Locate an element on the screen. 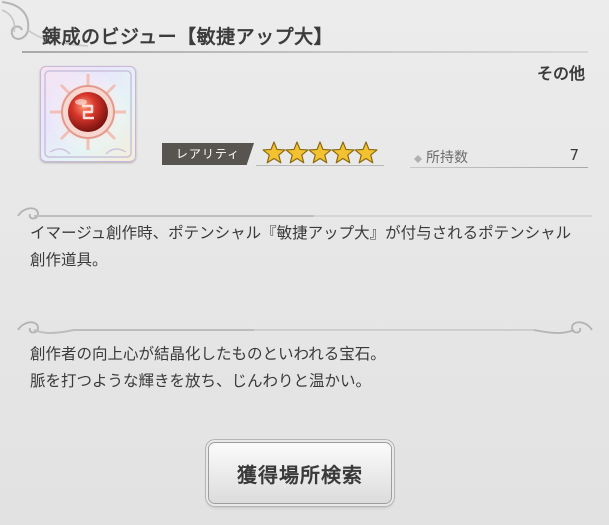 This screenshot has height=525, width=609. rarity-stars is located at coordinates (320, 152).